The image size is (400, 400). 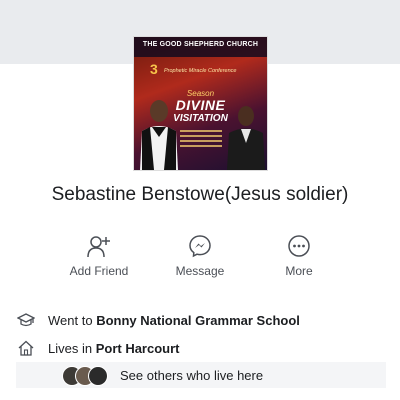 I want to click on friend-avatars, so click(x=88, y=375).